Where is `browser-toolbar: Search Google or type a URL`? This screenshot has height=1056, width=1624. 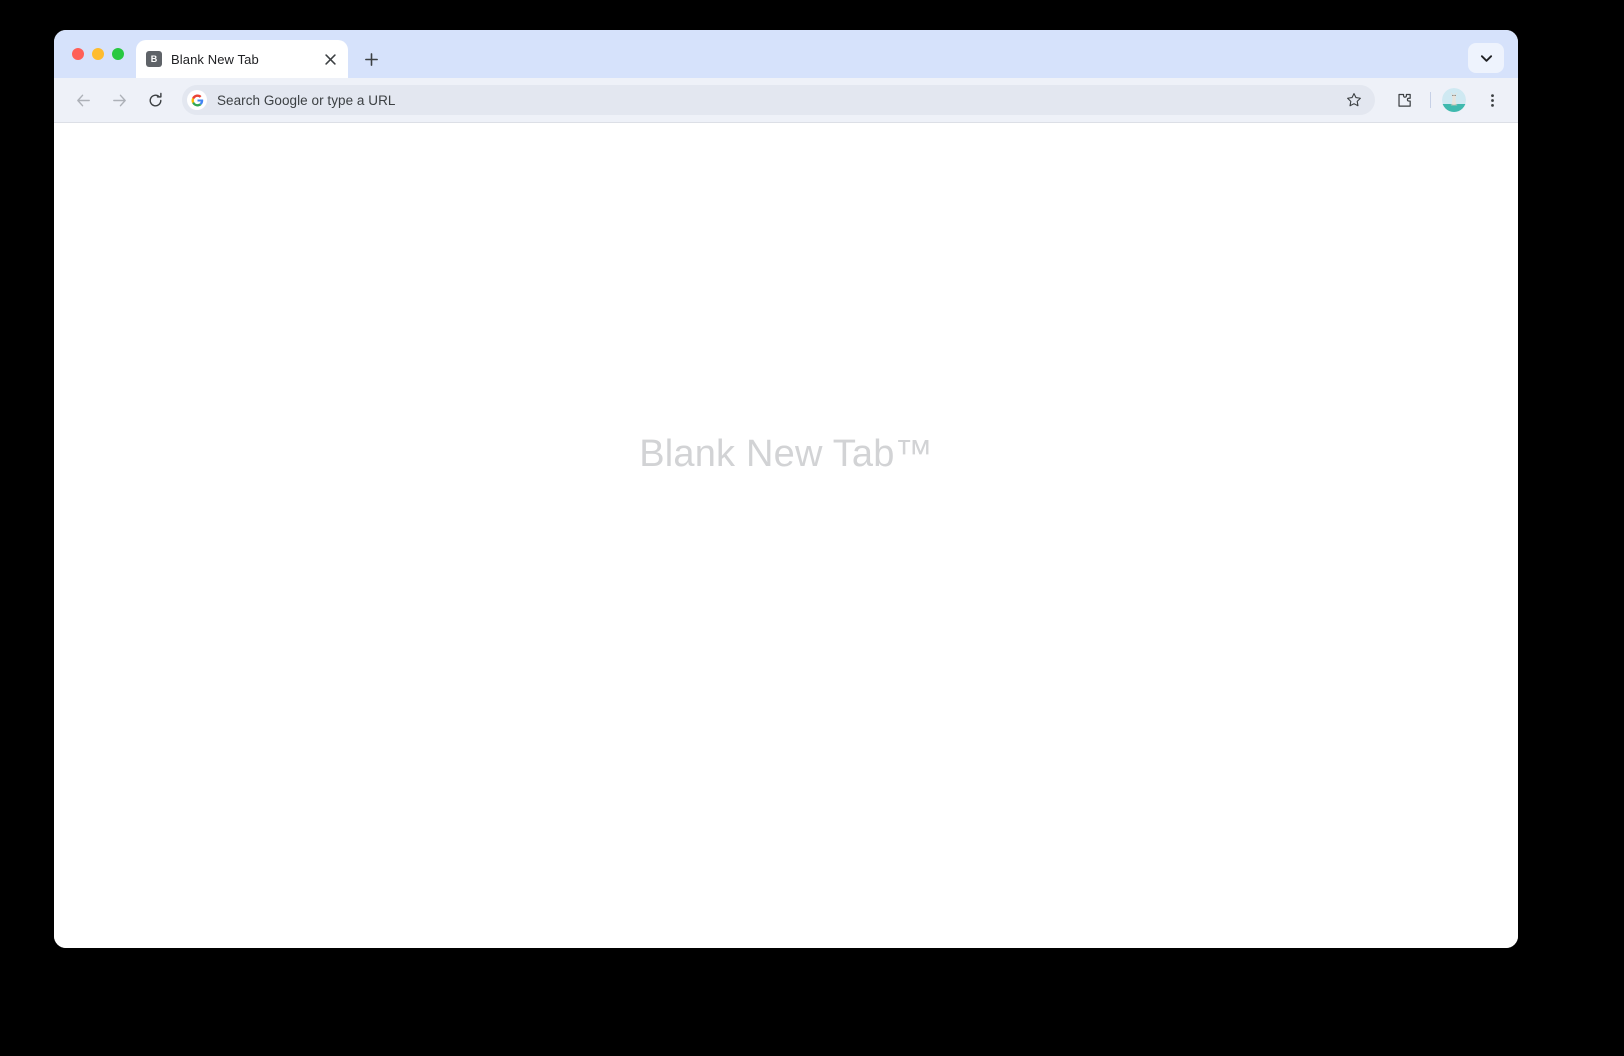
browser-toolbar: Search Google or type a URL is located at coordinates (786, 100).